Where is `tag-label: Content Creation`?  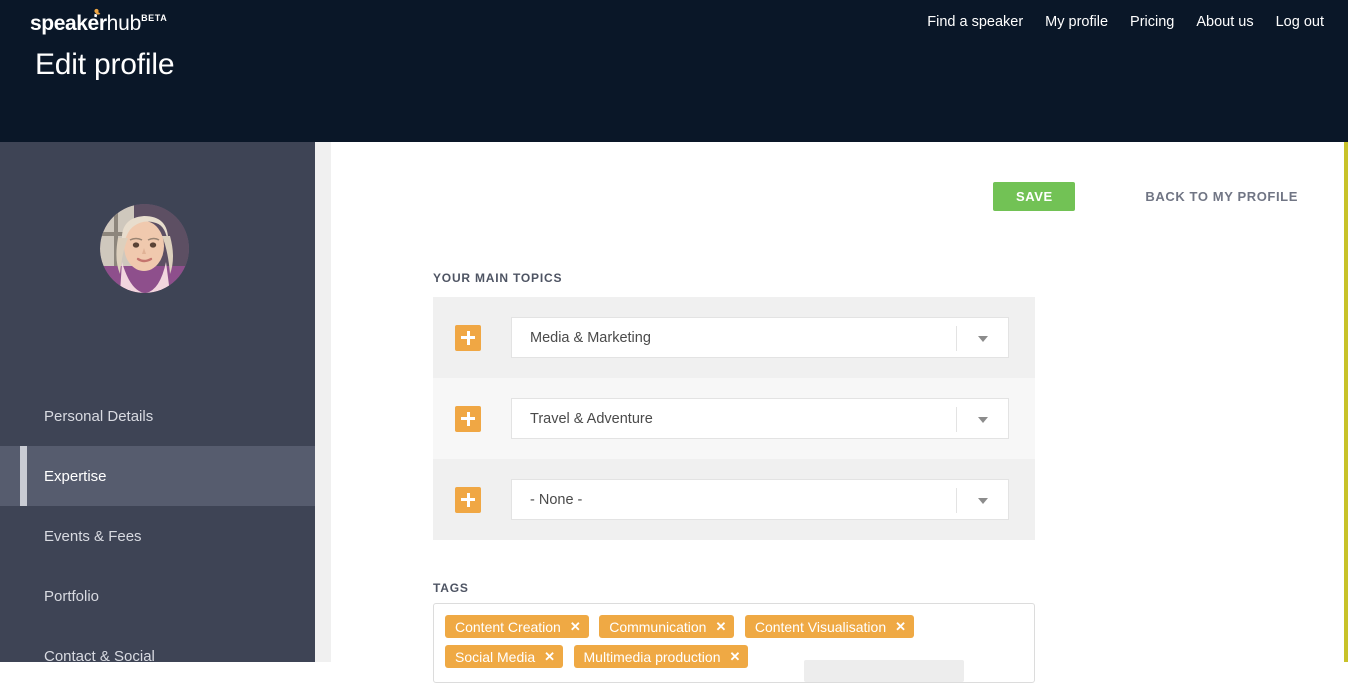
tag-label: Content Creation is located at coordinates (508, 626).